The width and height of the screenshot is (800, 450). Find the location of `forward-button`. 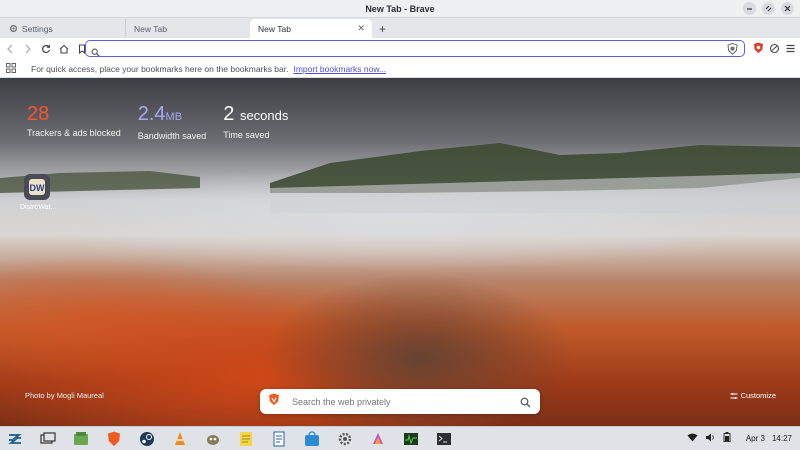

forward-button is located at coordinates (28, 49).